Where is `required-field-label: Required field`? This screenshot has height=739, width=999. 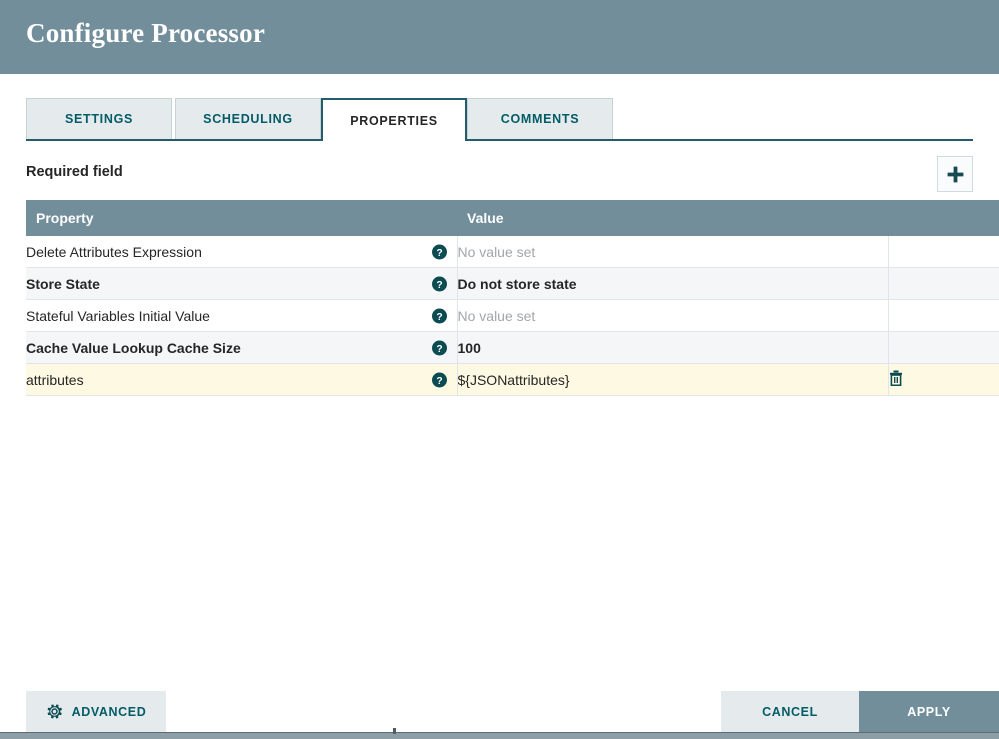
required-field-label: Required field is located at coordinates (74, 172).